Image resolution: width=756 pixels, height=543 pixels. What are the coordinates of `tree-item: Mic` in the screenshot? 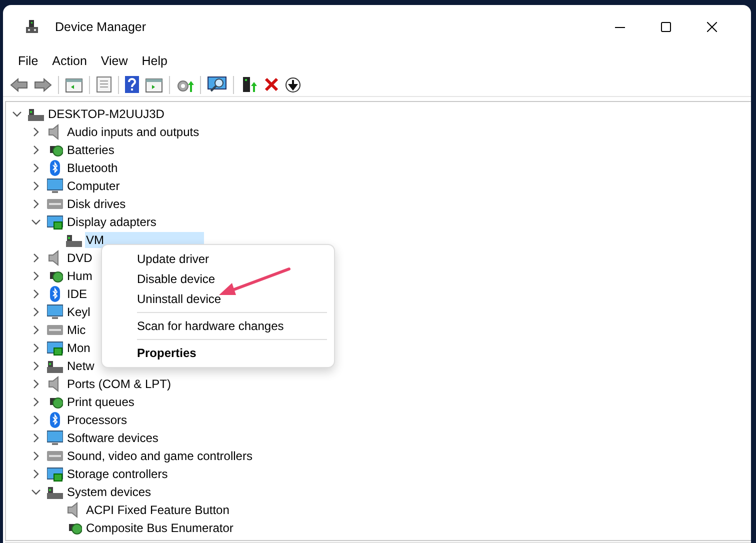 It's located at (76, 330).